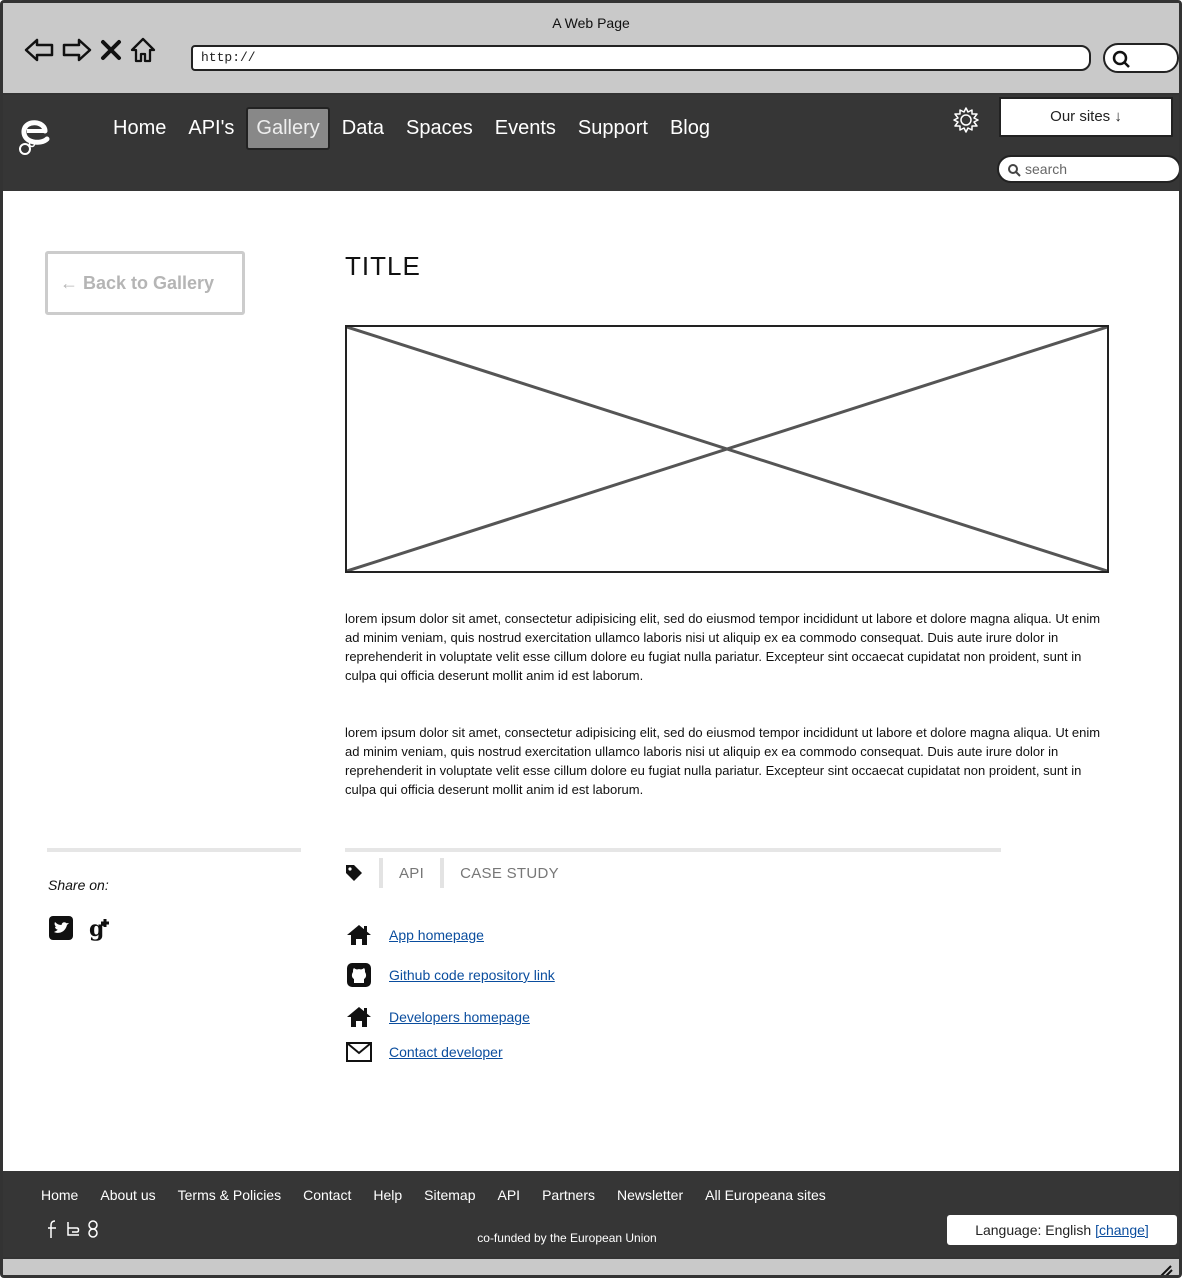 The height and width of the screenshot is (1278, 1182). What do you see at coordinates (1035, 1230) in the screenshot?
I see `language-label: Language: English` at bounding box center [1035, 1230].